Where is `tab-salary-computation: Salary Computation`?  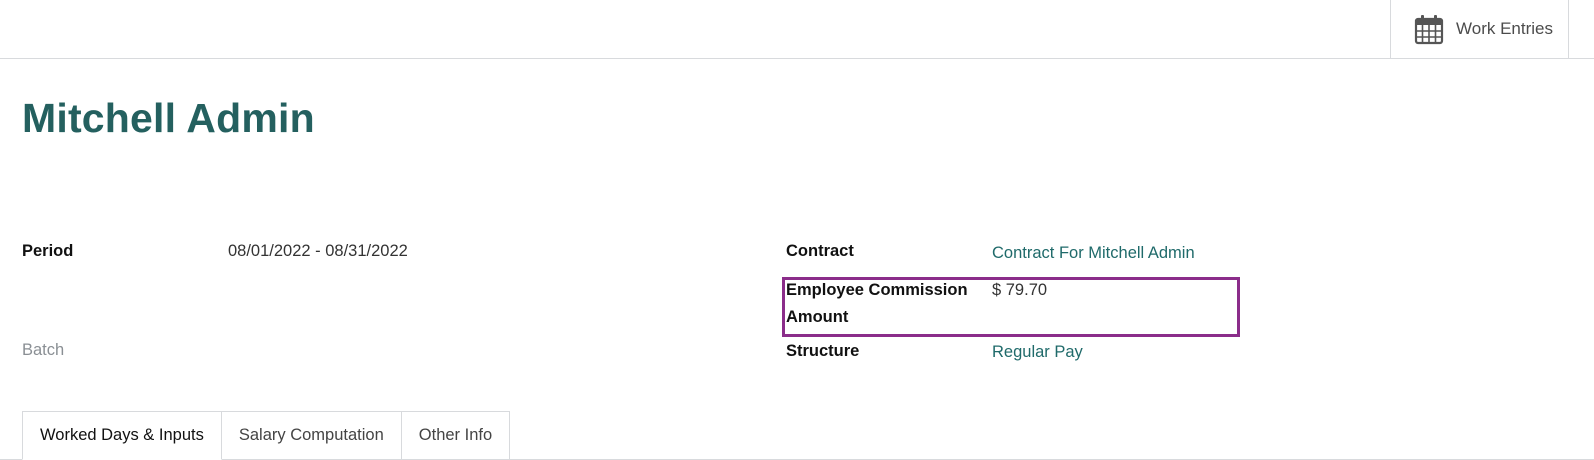 tab-salary-computation: Salary Computation is located at coordinates (311, 435).